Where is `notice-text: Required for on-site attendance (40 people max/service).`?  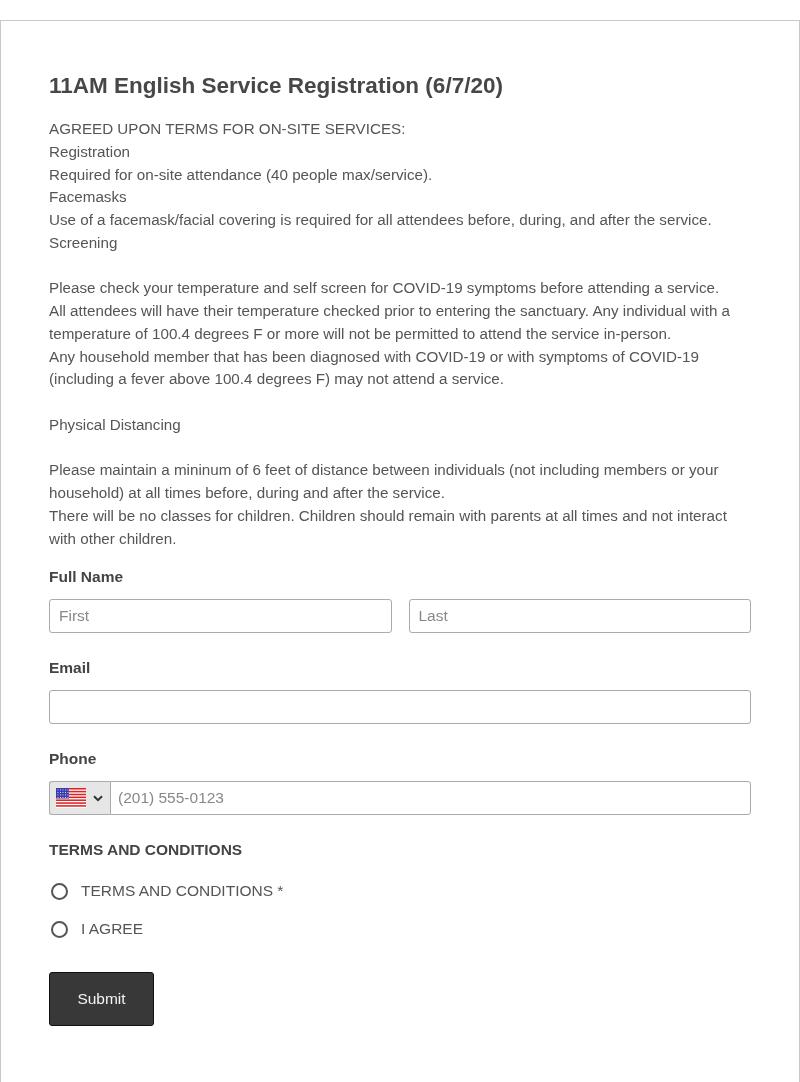
notice-text: Required for on-site attendance (40 people max/service). is located at coordinates (241, 174).